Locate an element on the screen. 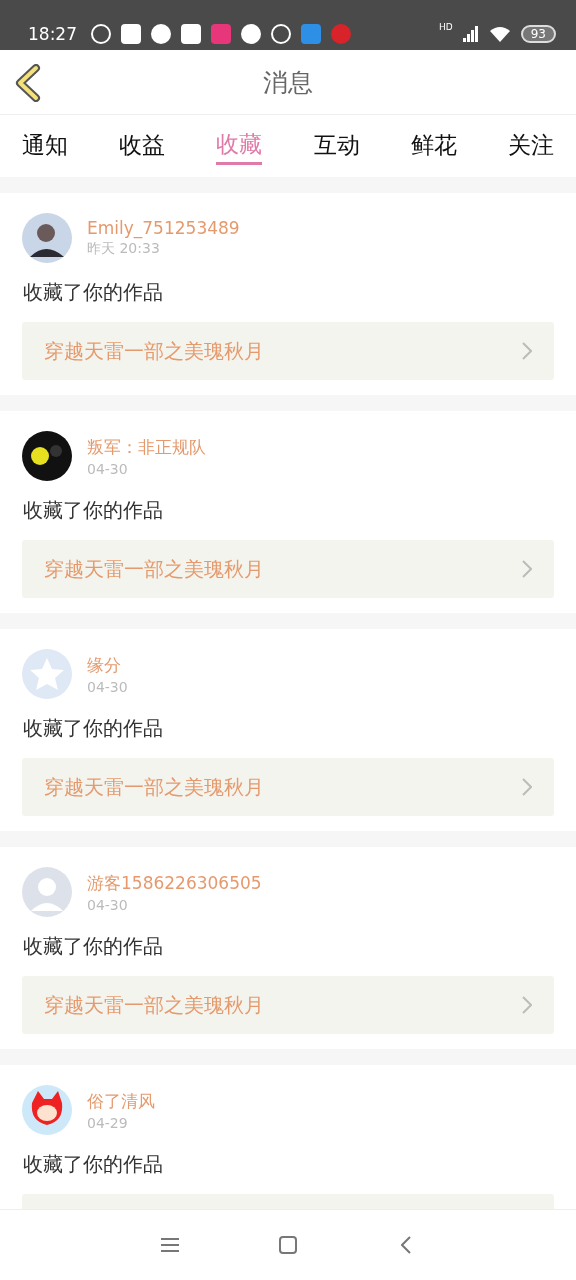 The height and width of the screenshot is (1280, 576). network-type: HD is located at coordinates (446, 27).